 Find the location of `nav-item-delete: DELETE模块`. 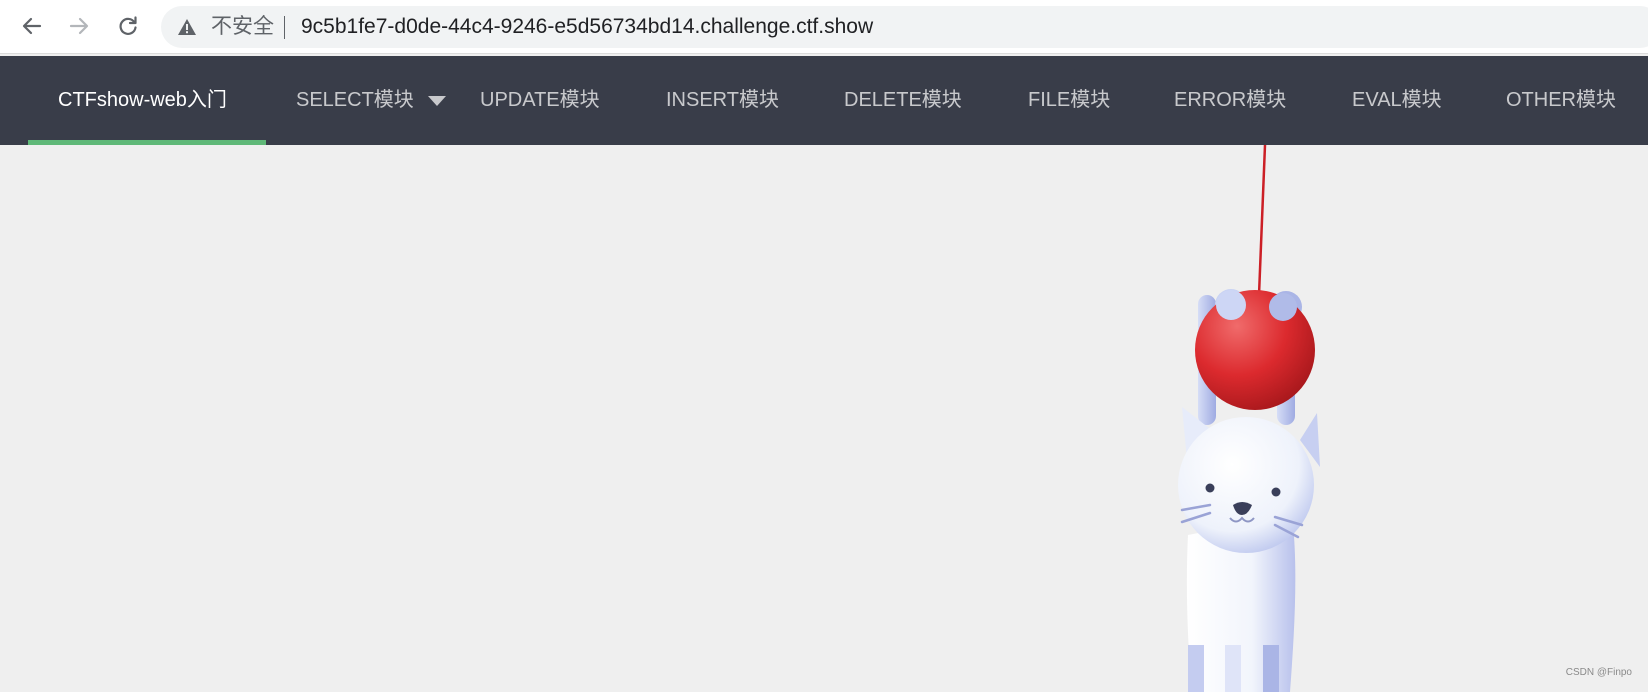

nav-item-delete: DELETE模块 is located at coordinates (903, 100).